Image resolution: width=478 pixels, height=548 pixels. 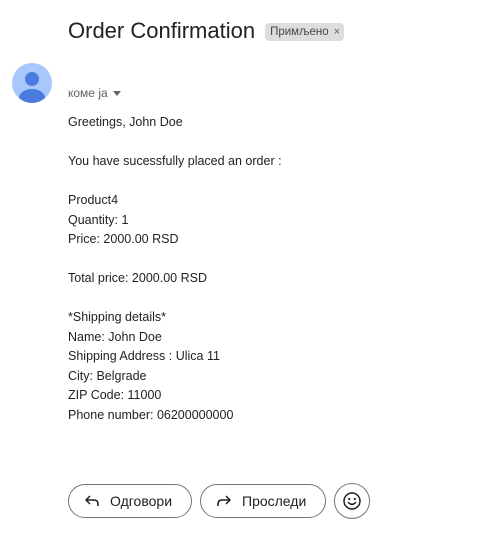 I want to click on recipient-text: коме ја, so click(x=88, y=93).